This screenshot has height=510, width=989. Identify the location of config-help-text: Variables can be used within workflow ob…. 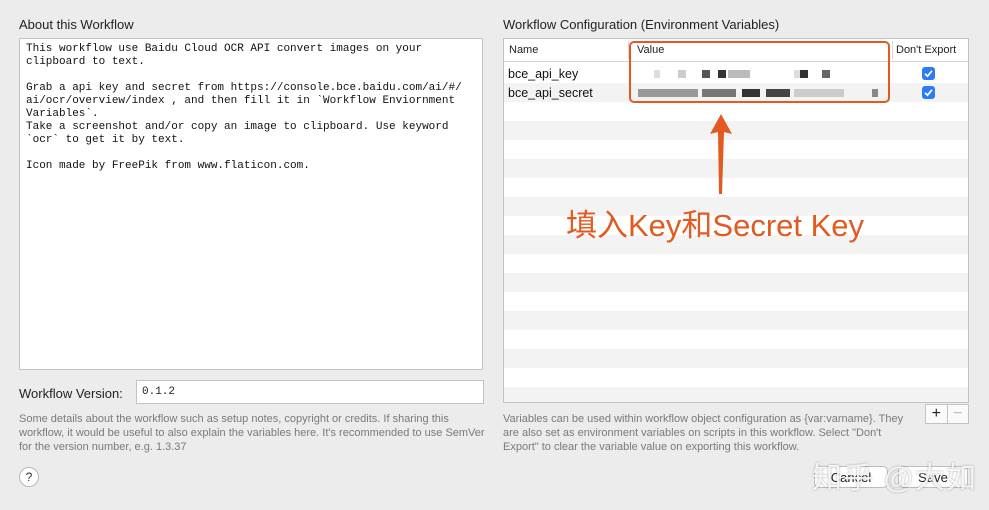
(703, 433).